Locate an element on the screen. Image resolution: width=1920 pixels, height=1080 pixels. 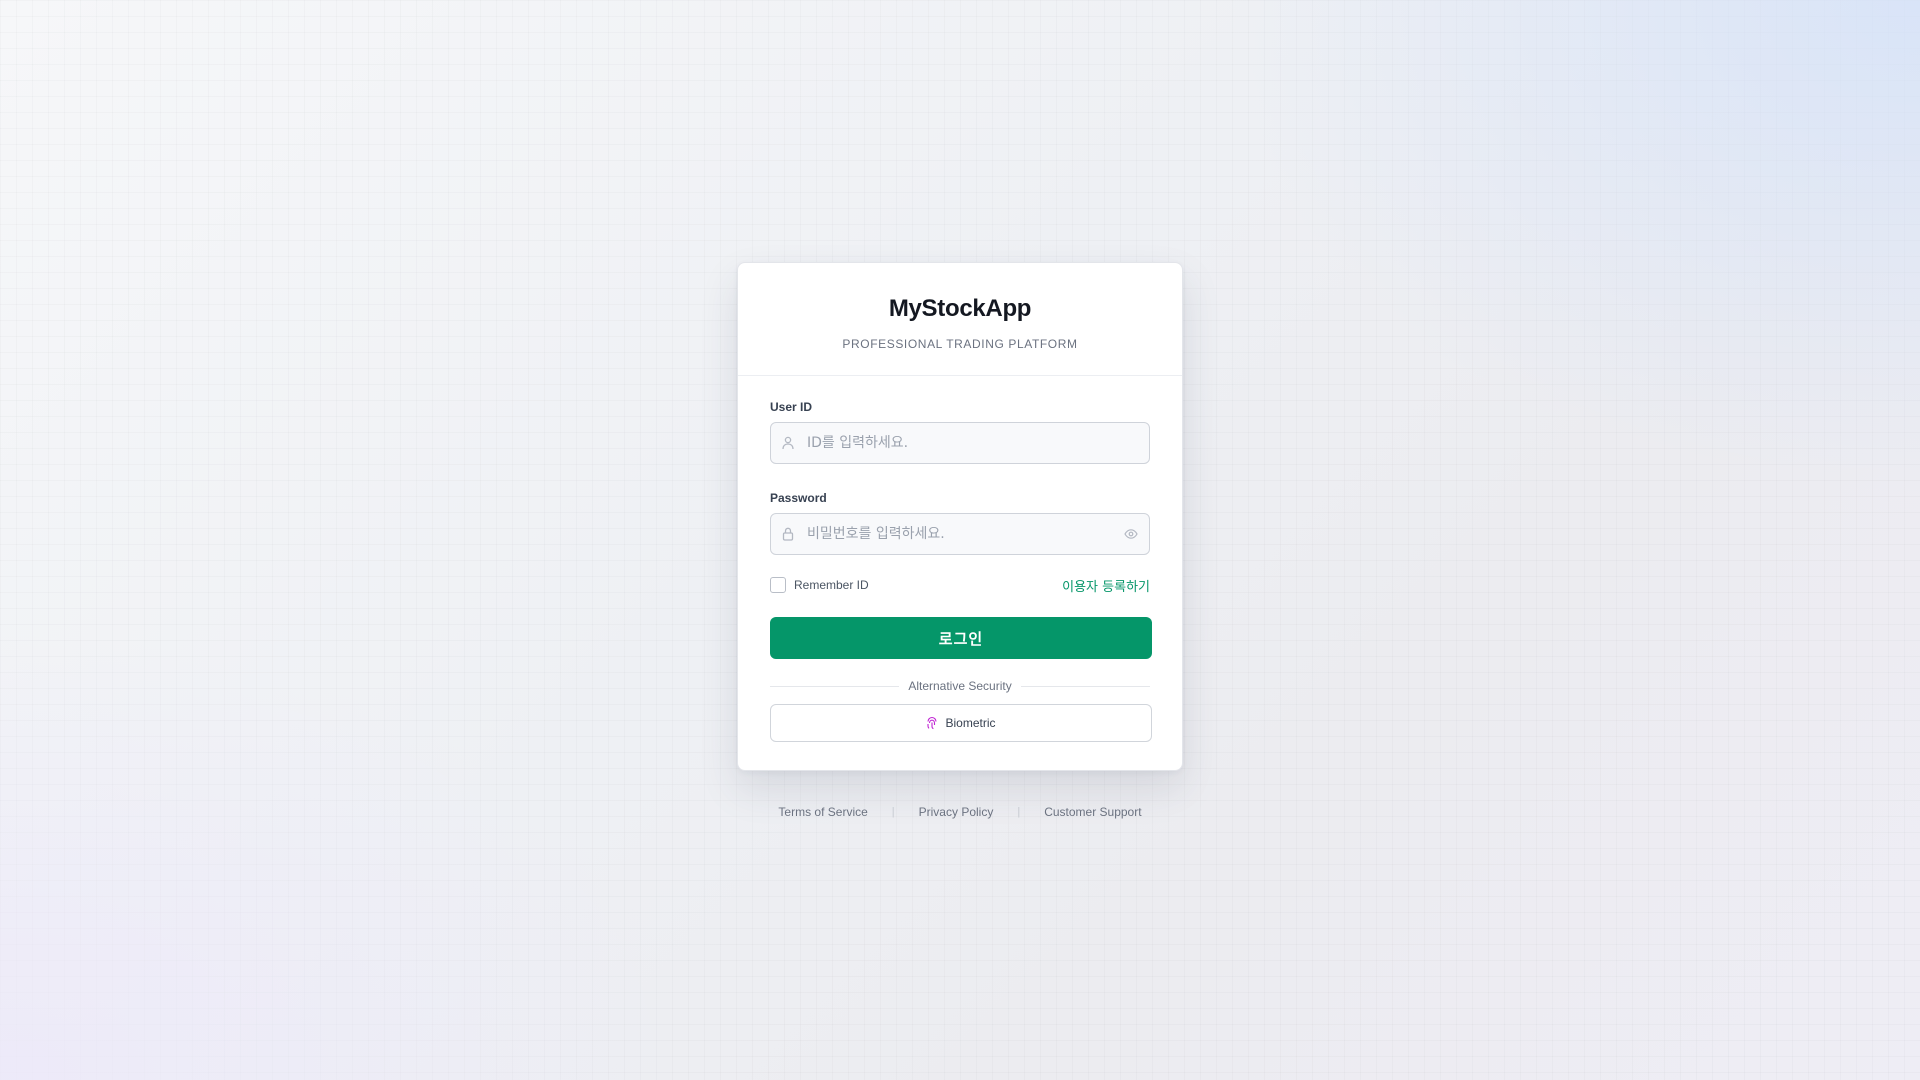
biometric-label: Biometric is located at coordinates (970, 723).